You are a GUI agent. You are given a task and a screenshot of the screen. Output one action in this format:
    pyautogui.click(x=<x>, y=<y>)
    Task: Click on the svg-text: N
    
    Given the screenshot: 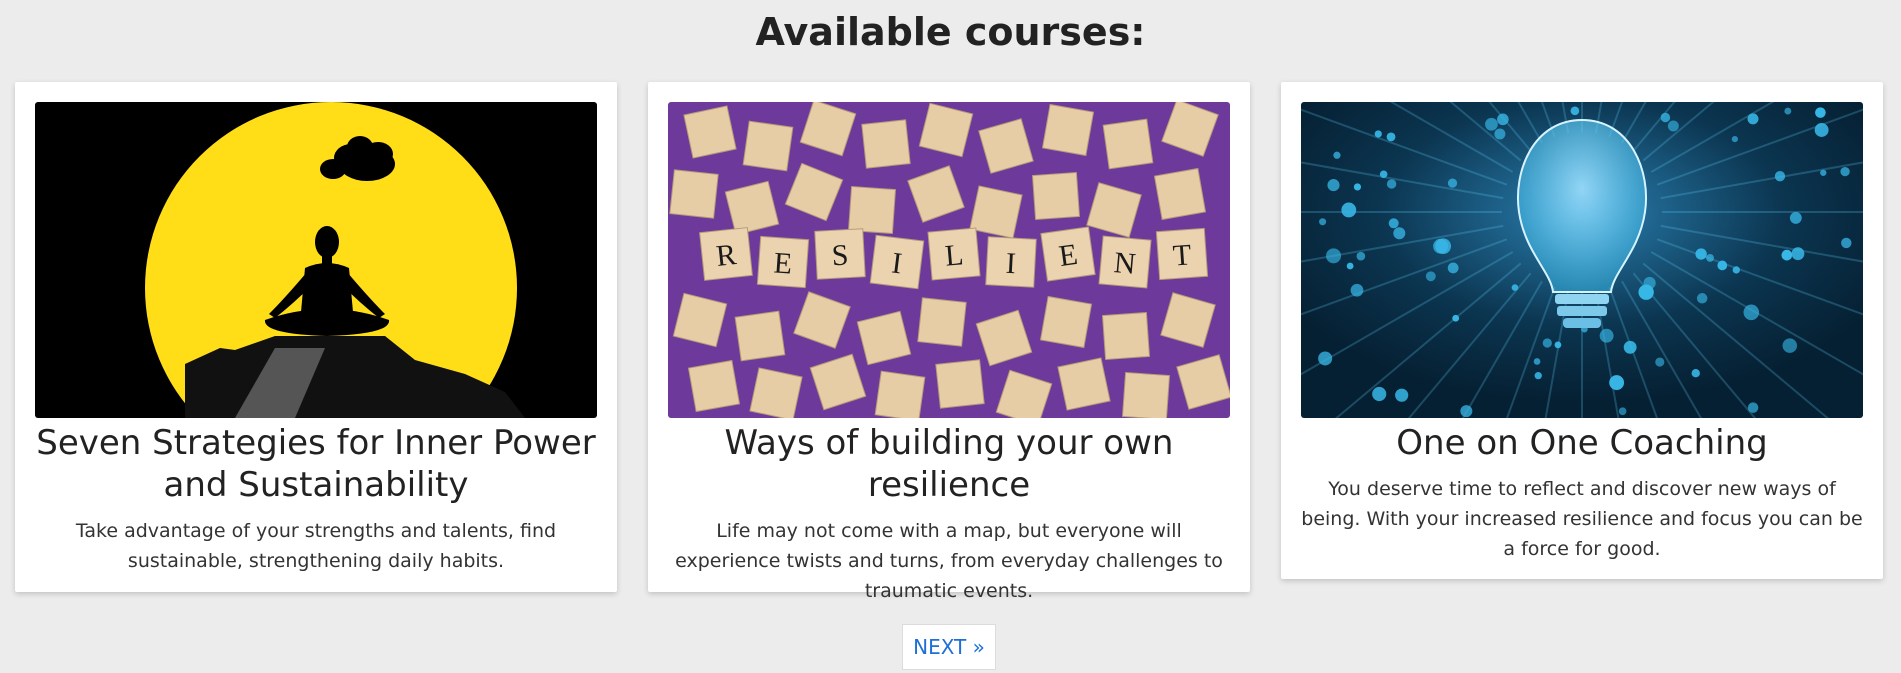 What is the action you would take?
    pyautogui.click(x=1125, y=263)
    